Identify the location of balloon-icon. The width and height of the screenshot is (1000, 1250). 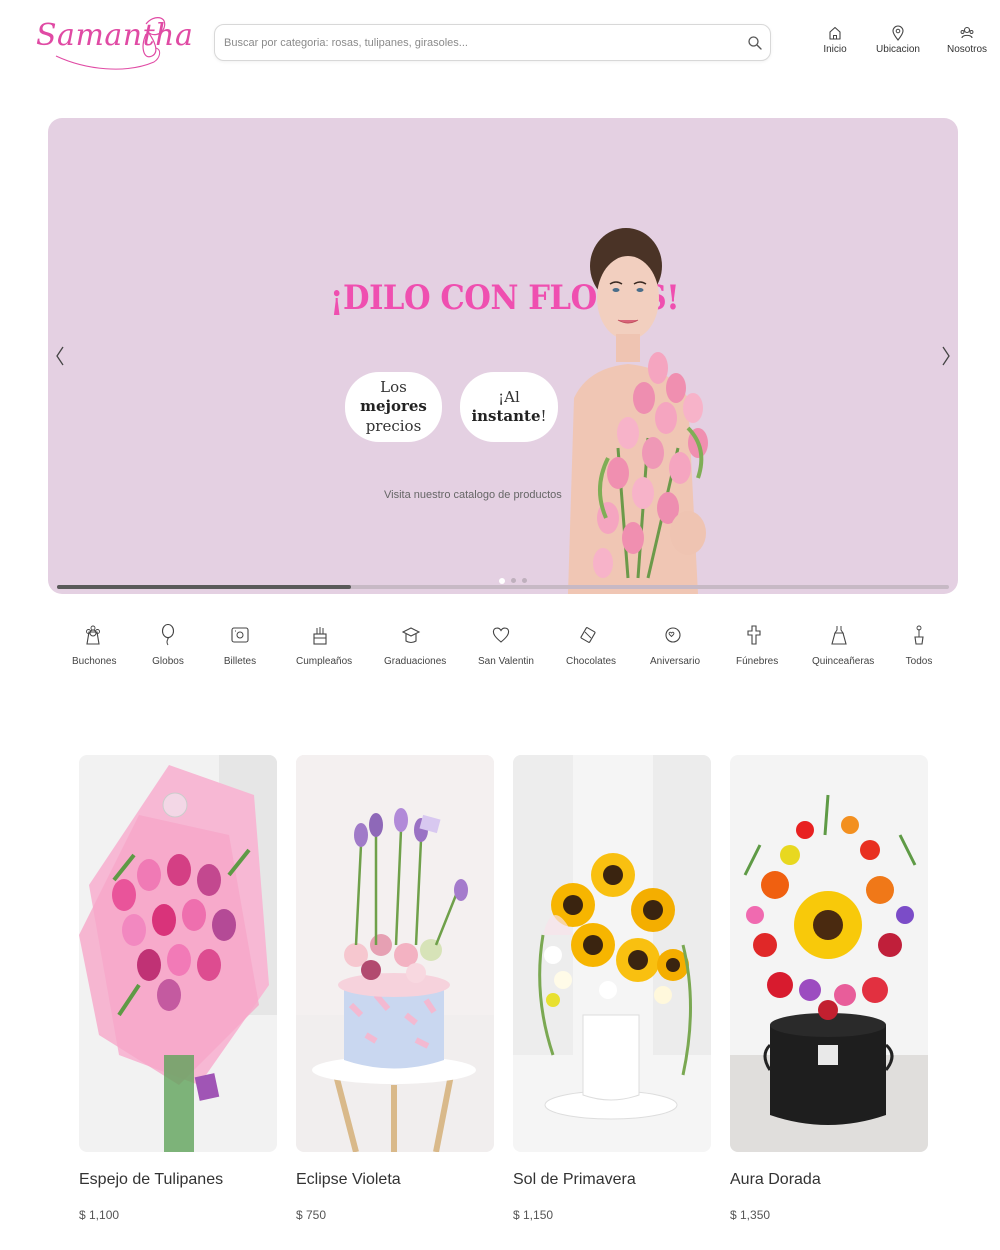
(168, 635).